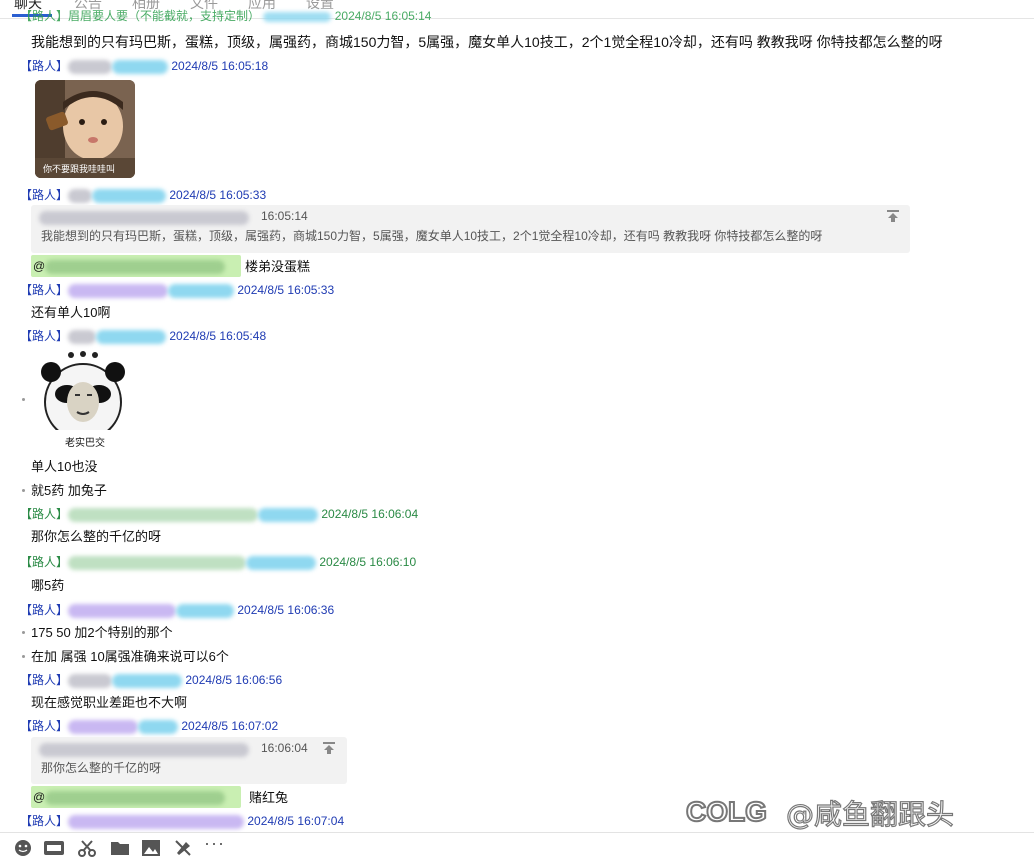  Describe the element at coordinates (23, 850) in the screenshot. I see `emoji-icon` at that location.